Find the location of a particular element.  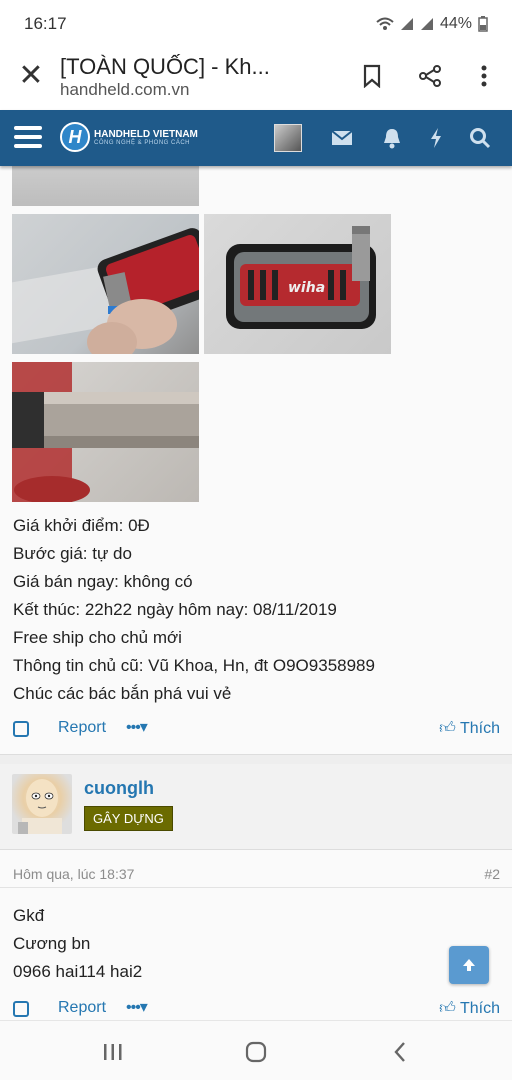

back-icon is located at coordinates (400, 1052).